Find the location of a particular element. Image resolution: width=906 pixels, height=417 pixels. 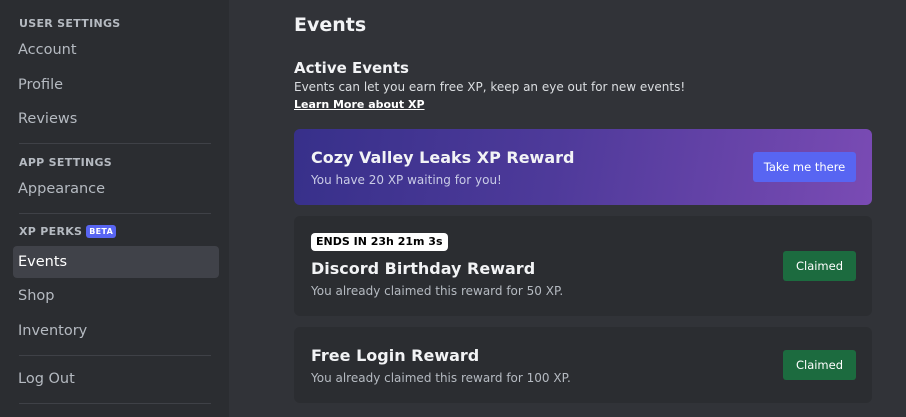

event-card-title: Cozy Valley Leaks XP Reward is located at coordinates (443, 157).